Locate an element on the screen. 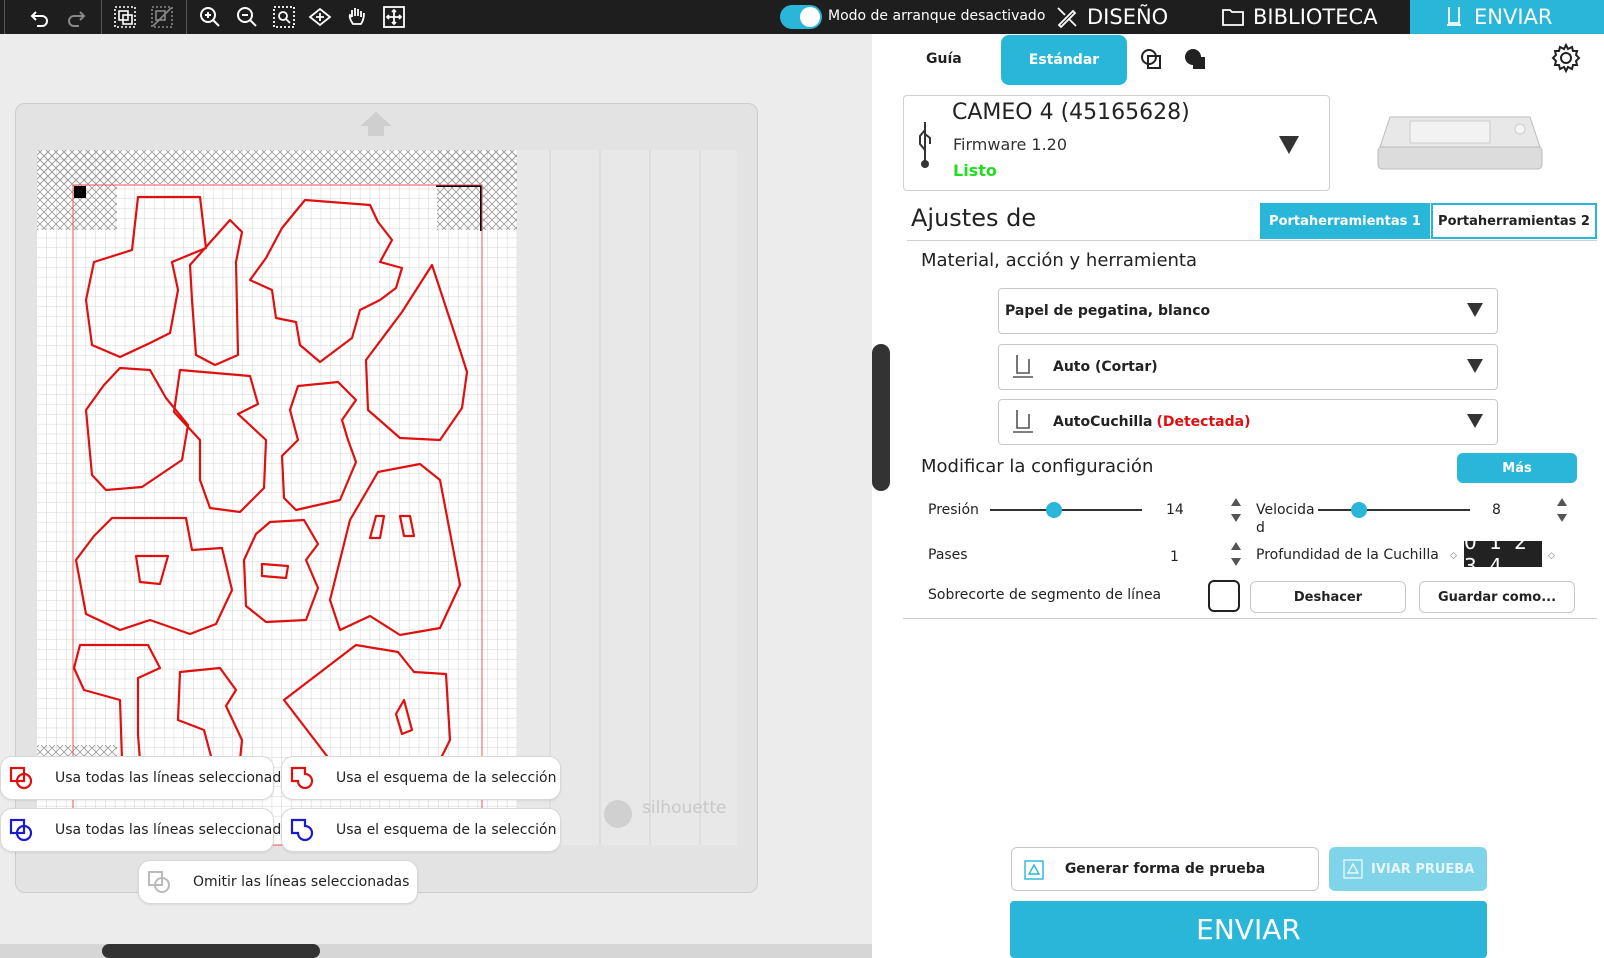 The image size is (1604, 958). action-select: Auto (Cortar) is located at coordinates (1248, 367).